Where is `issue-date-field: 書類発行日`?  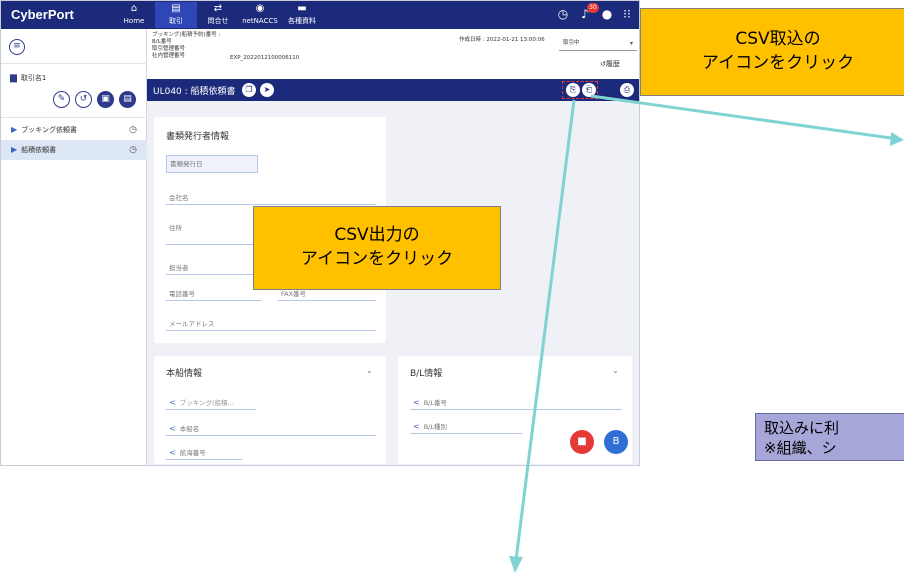 issue-date-field: 書類発行日 is located at coordinates (212, 164).